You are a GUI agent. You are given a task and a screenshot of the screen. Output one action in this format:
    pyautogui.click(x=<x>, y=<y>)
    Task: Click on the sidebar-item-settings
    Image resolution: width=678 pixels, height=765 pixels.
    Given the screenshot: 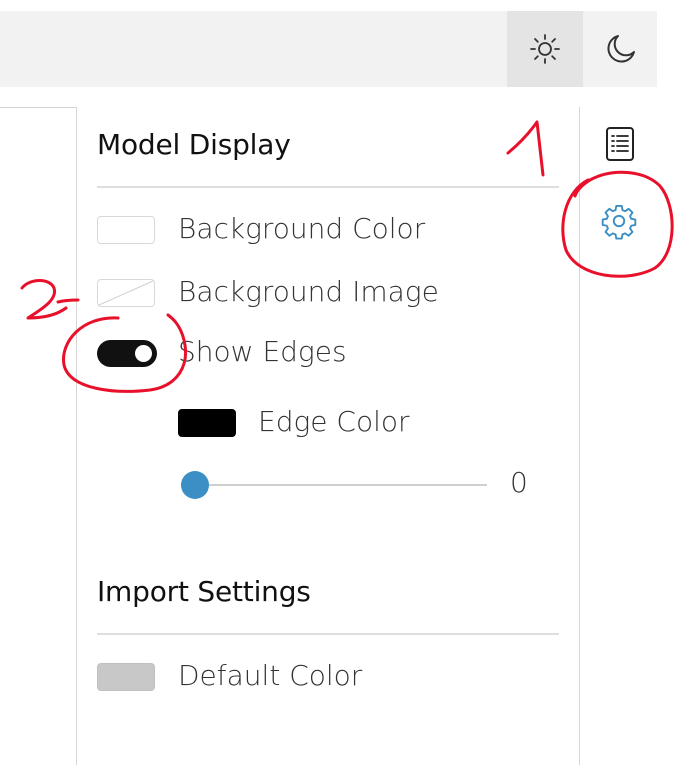 What is the action you would take?
    pyautogui.click(x=619, y=221)
    